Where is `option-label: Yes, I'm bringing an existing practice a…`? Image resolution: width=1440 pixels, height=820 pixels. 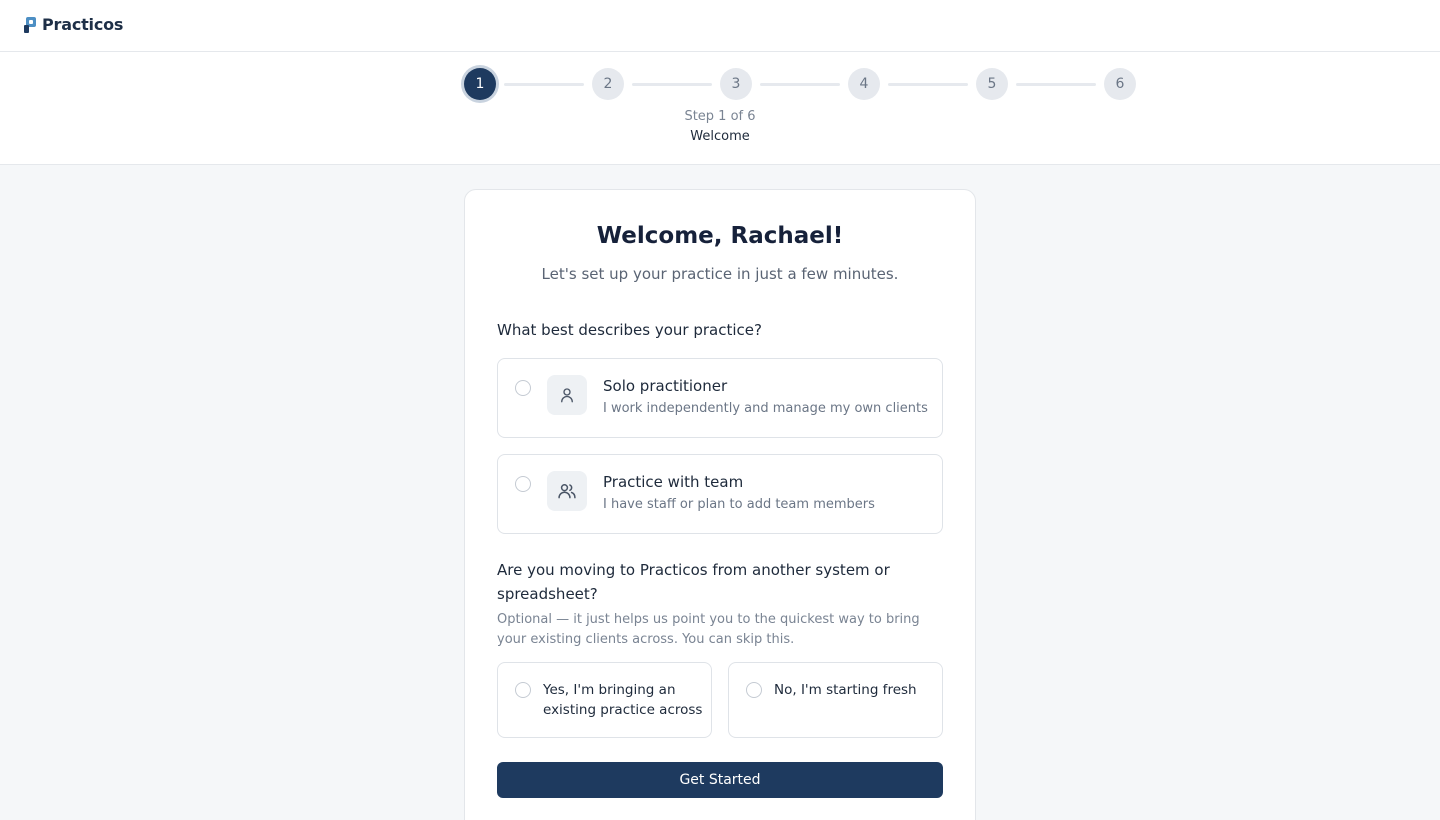 option-label: Yes, I'm bringing an existing practice a… is located at coordinates (623, 700).